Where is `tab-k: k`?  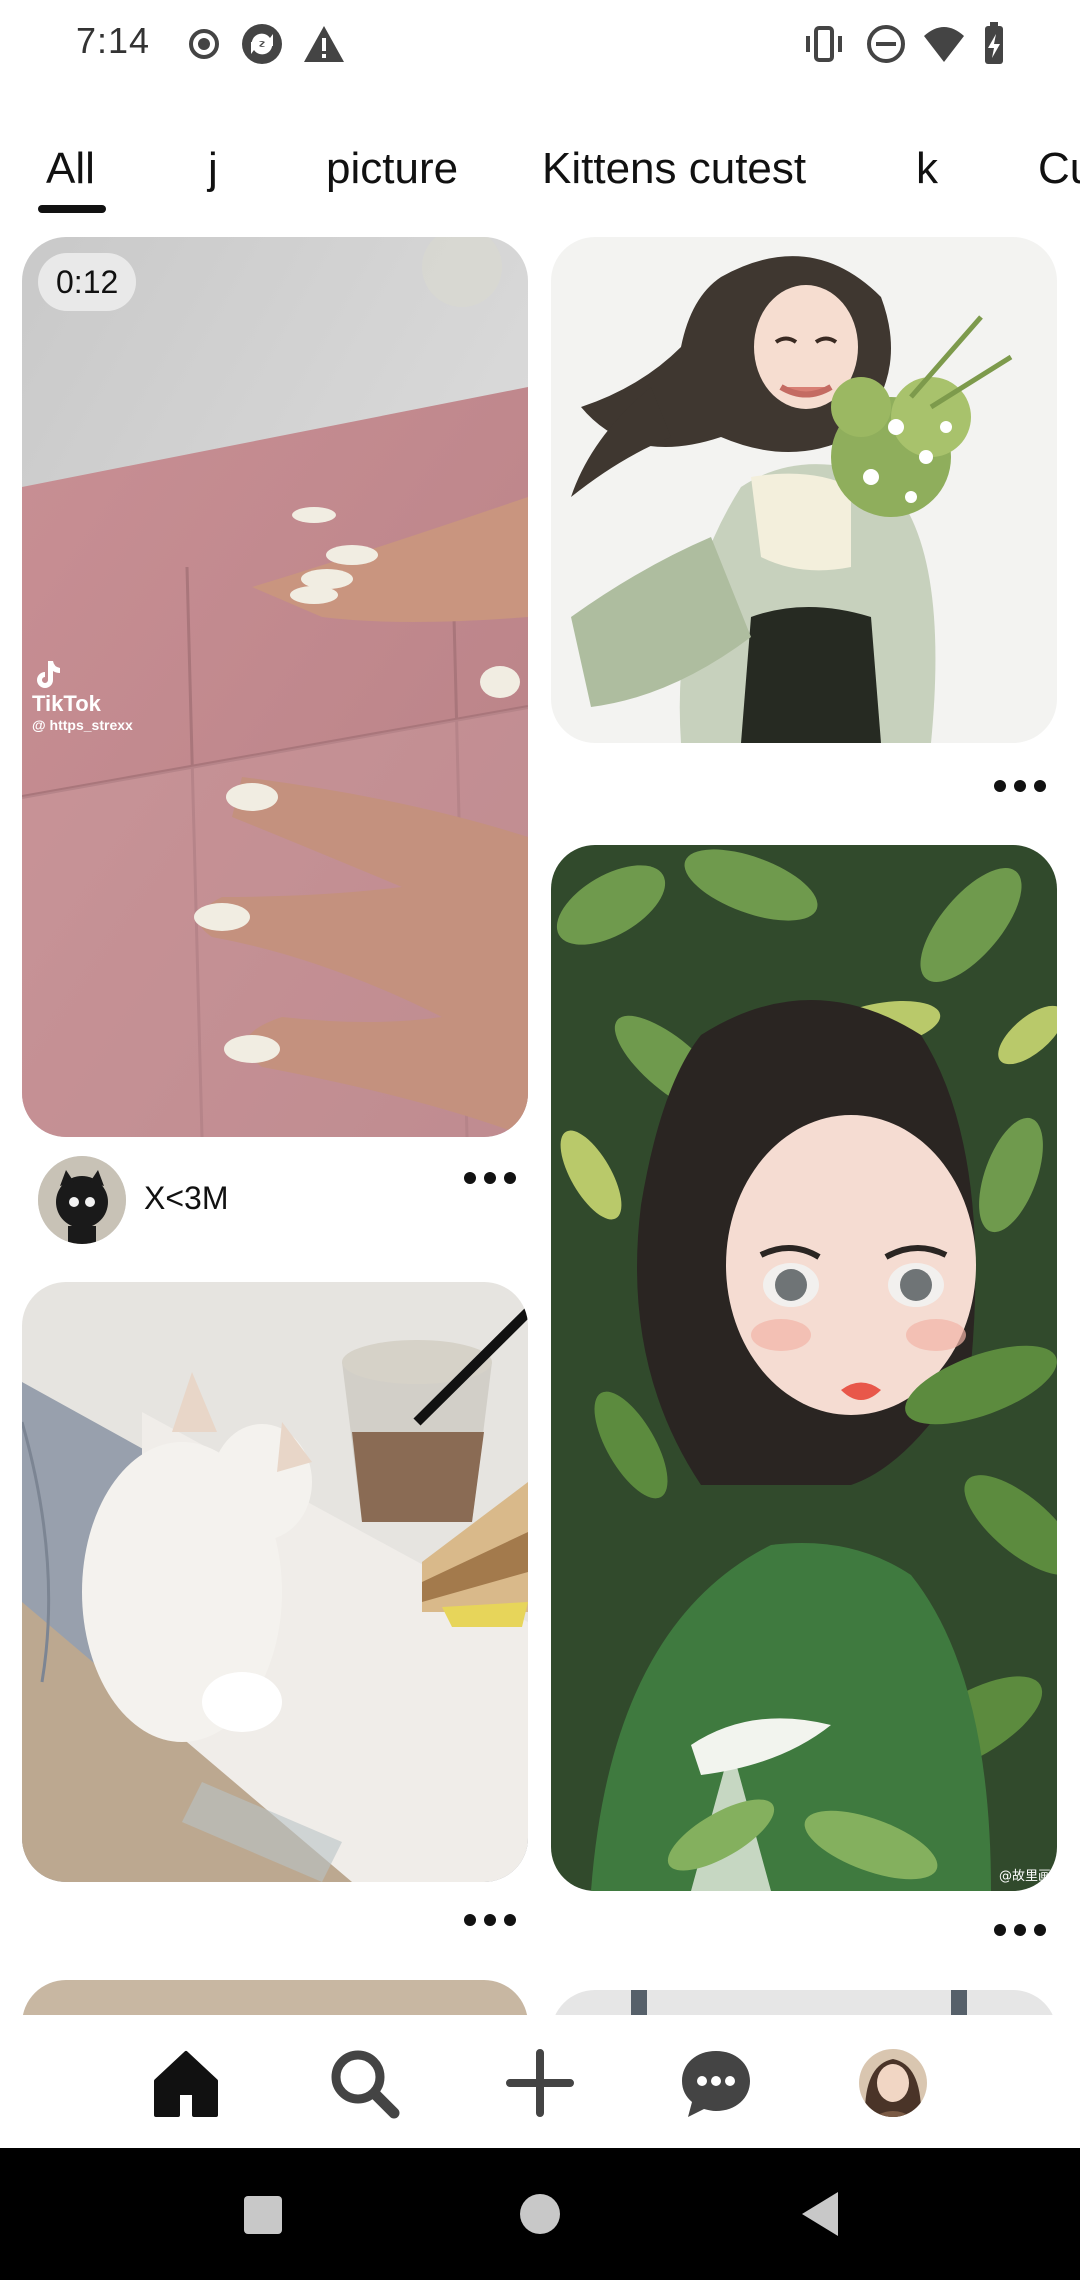 tab-k: k is located at coordinates (927, 169).